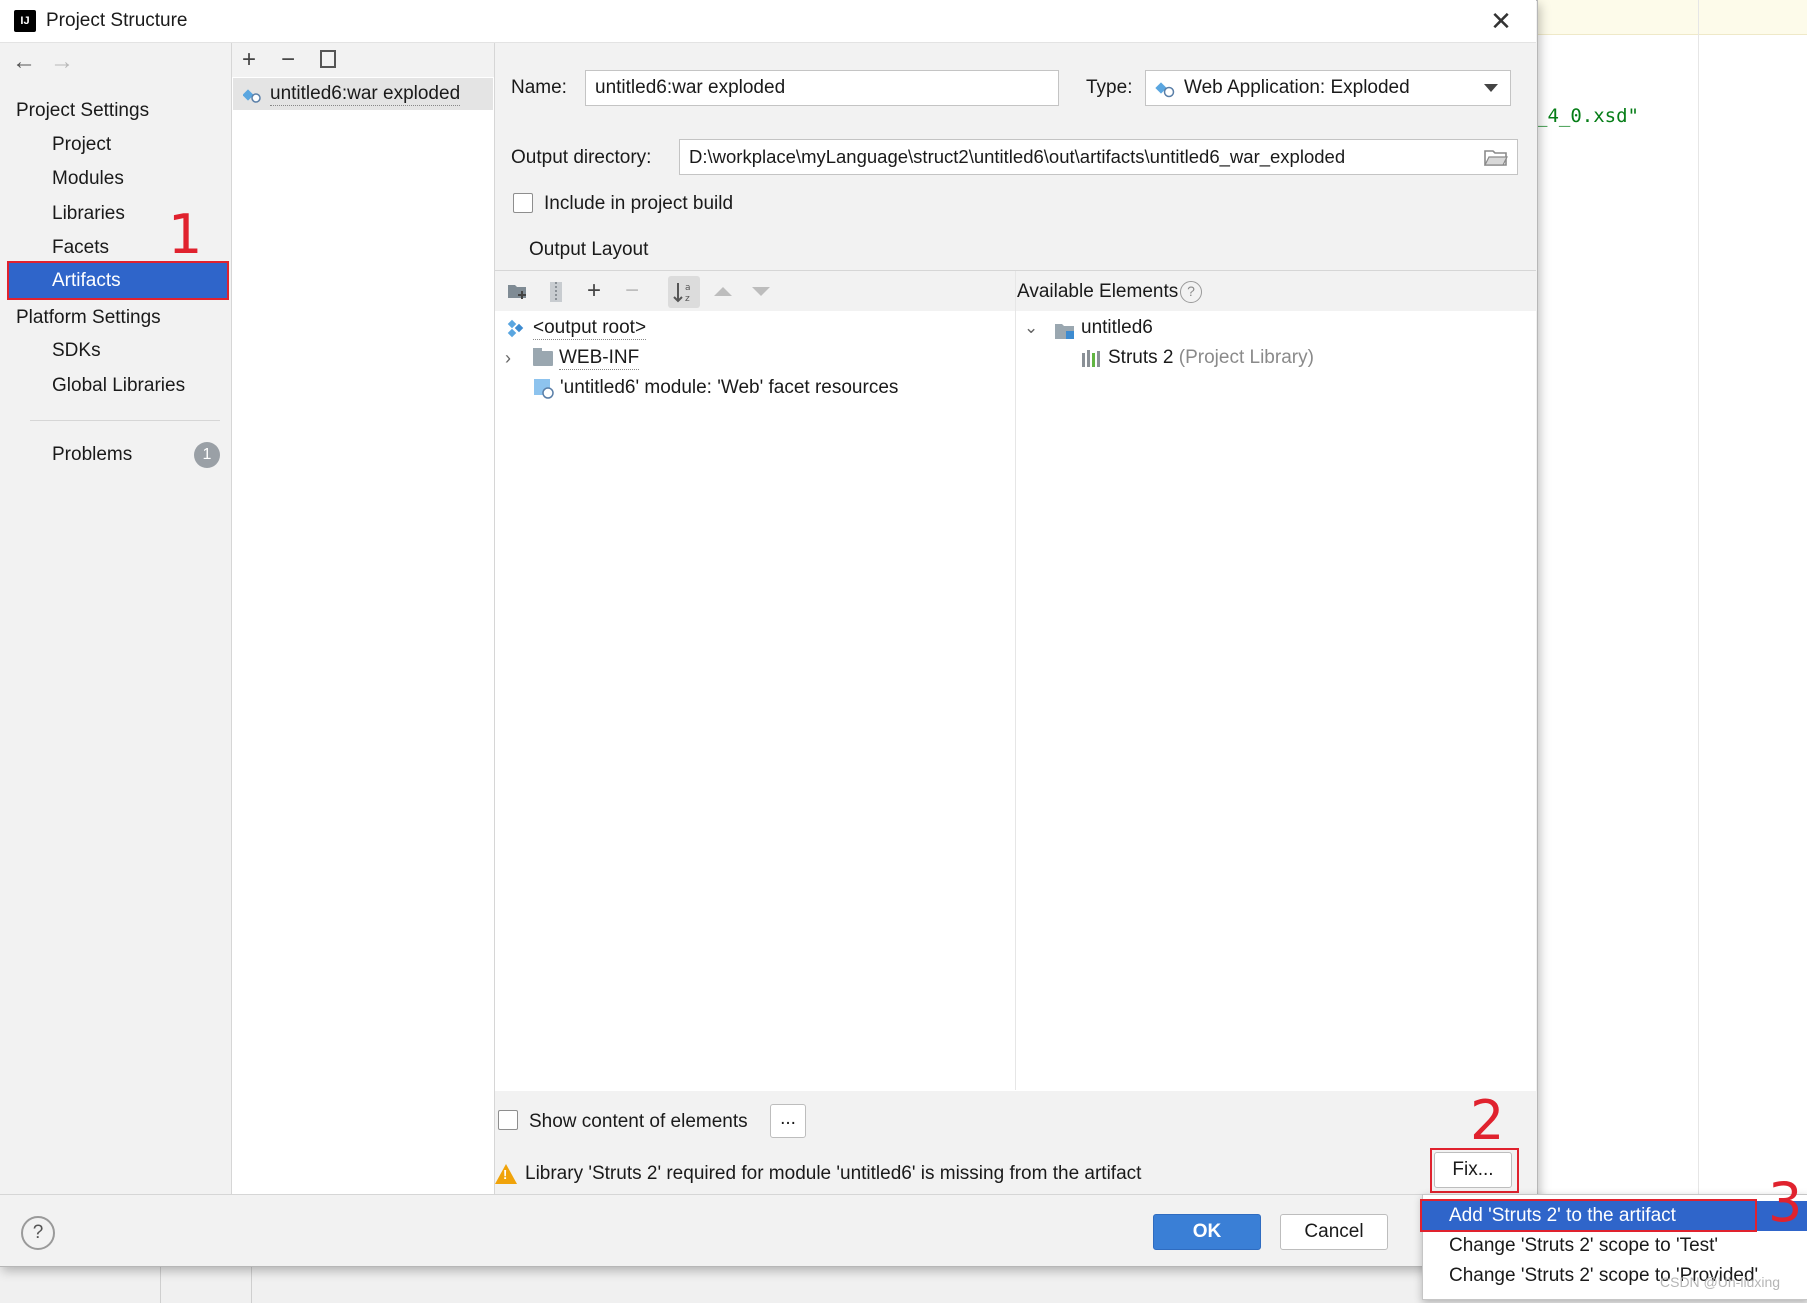 The height and width of the screenshot is (1303, 1807). I want to click on name-field: untitled6:war exploded, so click(822, 88).